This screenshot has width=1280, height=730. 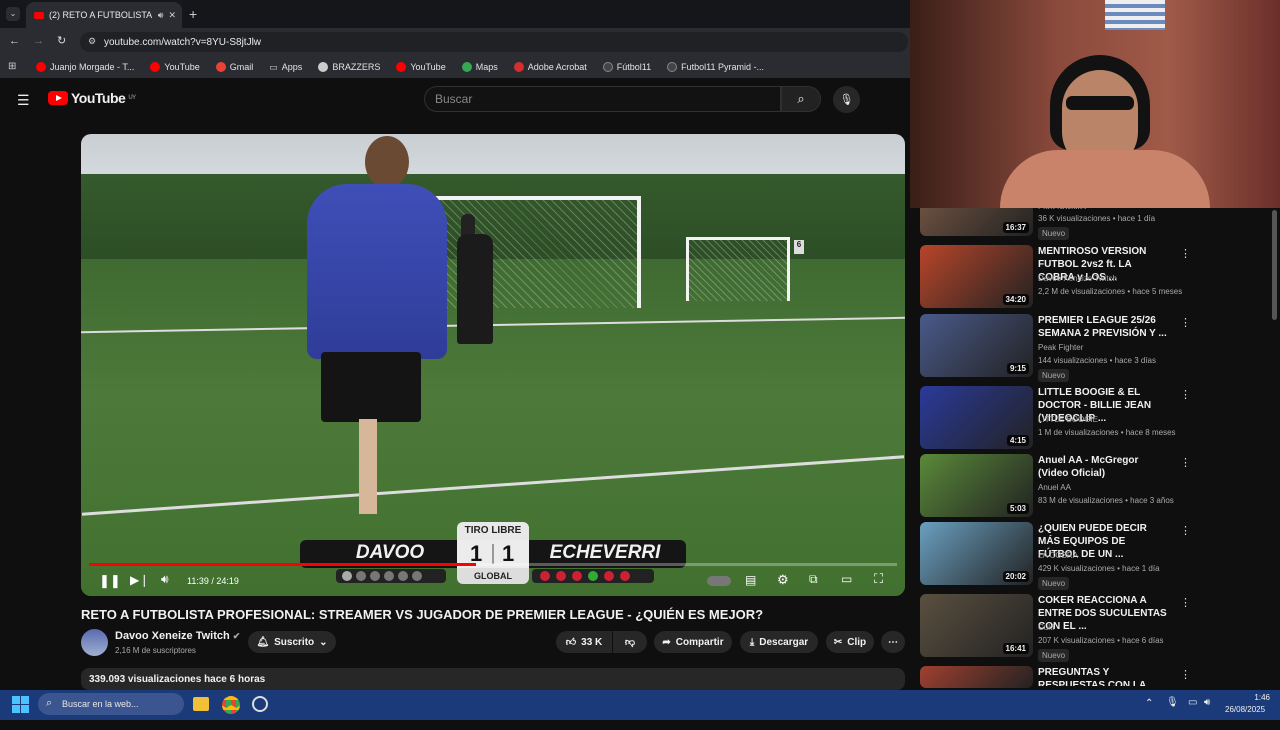 I want to click on forward-icon: →, so click(x=38, y=41).